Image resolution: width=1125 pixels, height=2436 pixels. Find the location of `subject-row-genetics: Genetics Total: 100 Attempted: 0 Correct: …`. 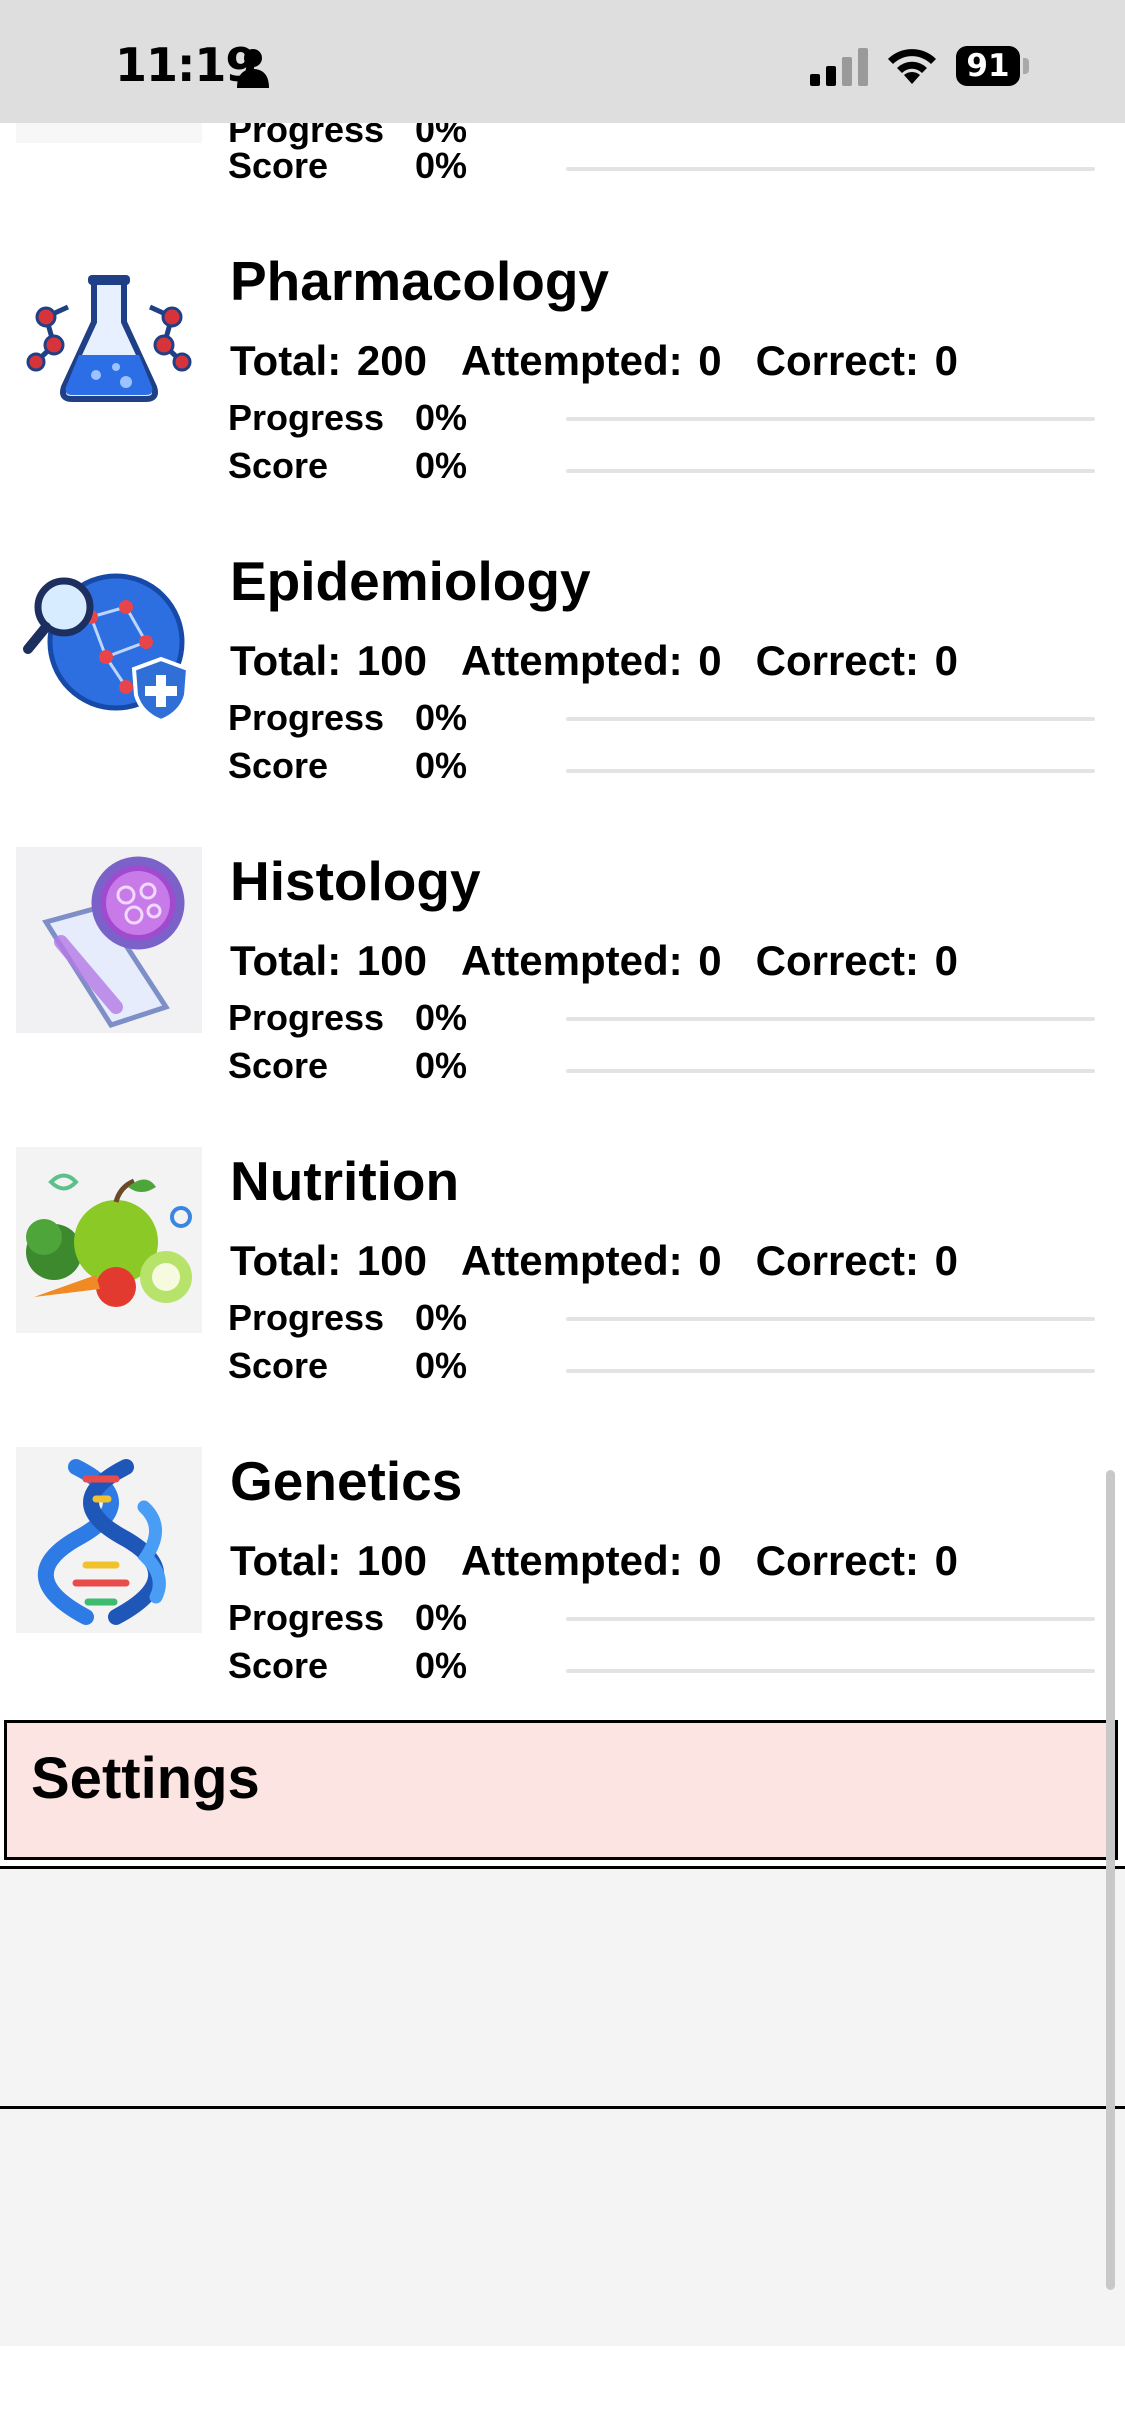

subject-row-genetics: Genetics Total: 100 Attempted: 0 Correct: … is located at coordinates (562, 1597).